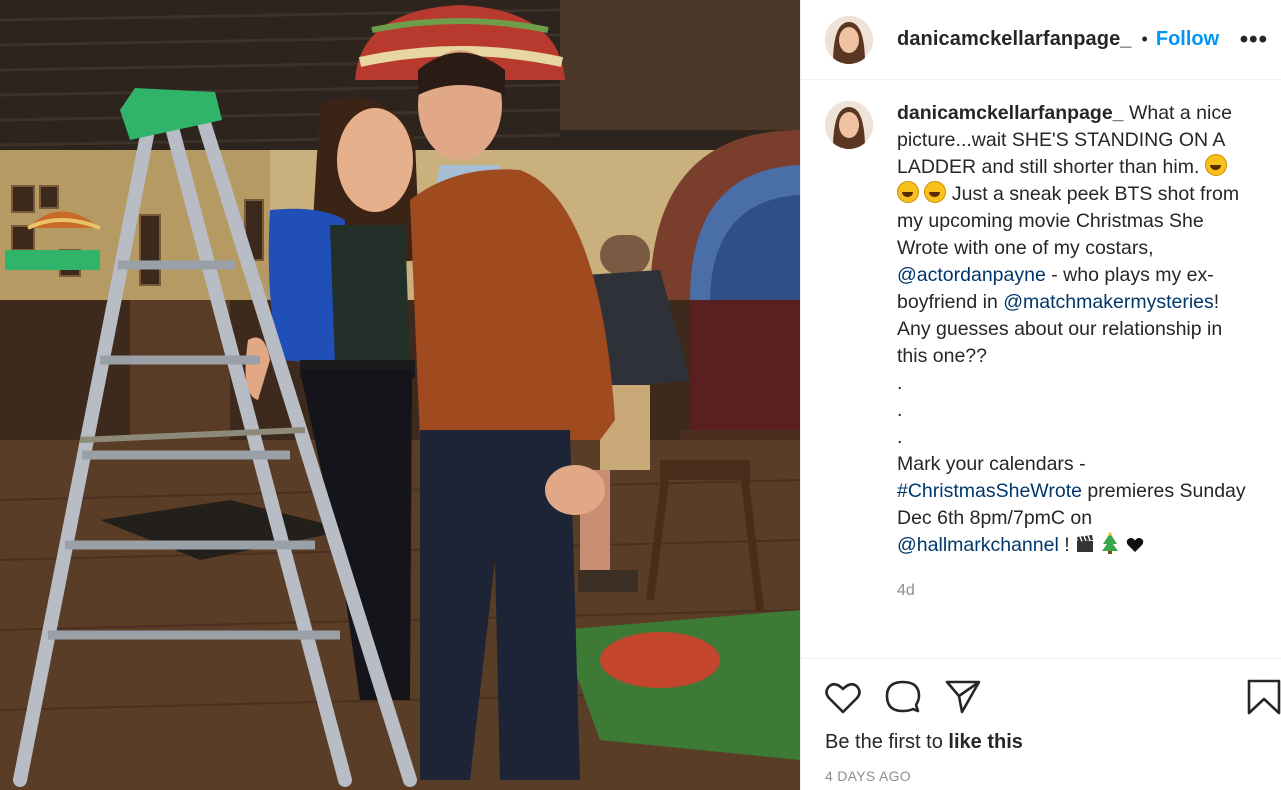  I want to click on post-actions: Be the first to like this 4 DAYS AGO, so click(1041, 724).